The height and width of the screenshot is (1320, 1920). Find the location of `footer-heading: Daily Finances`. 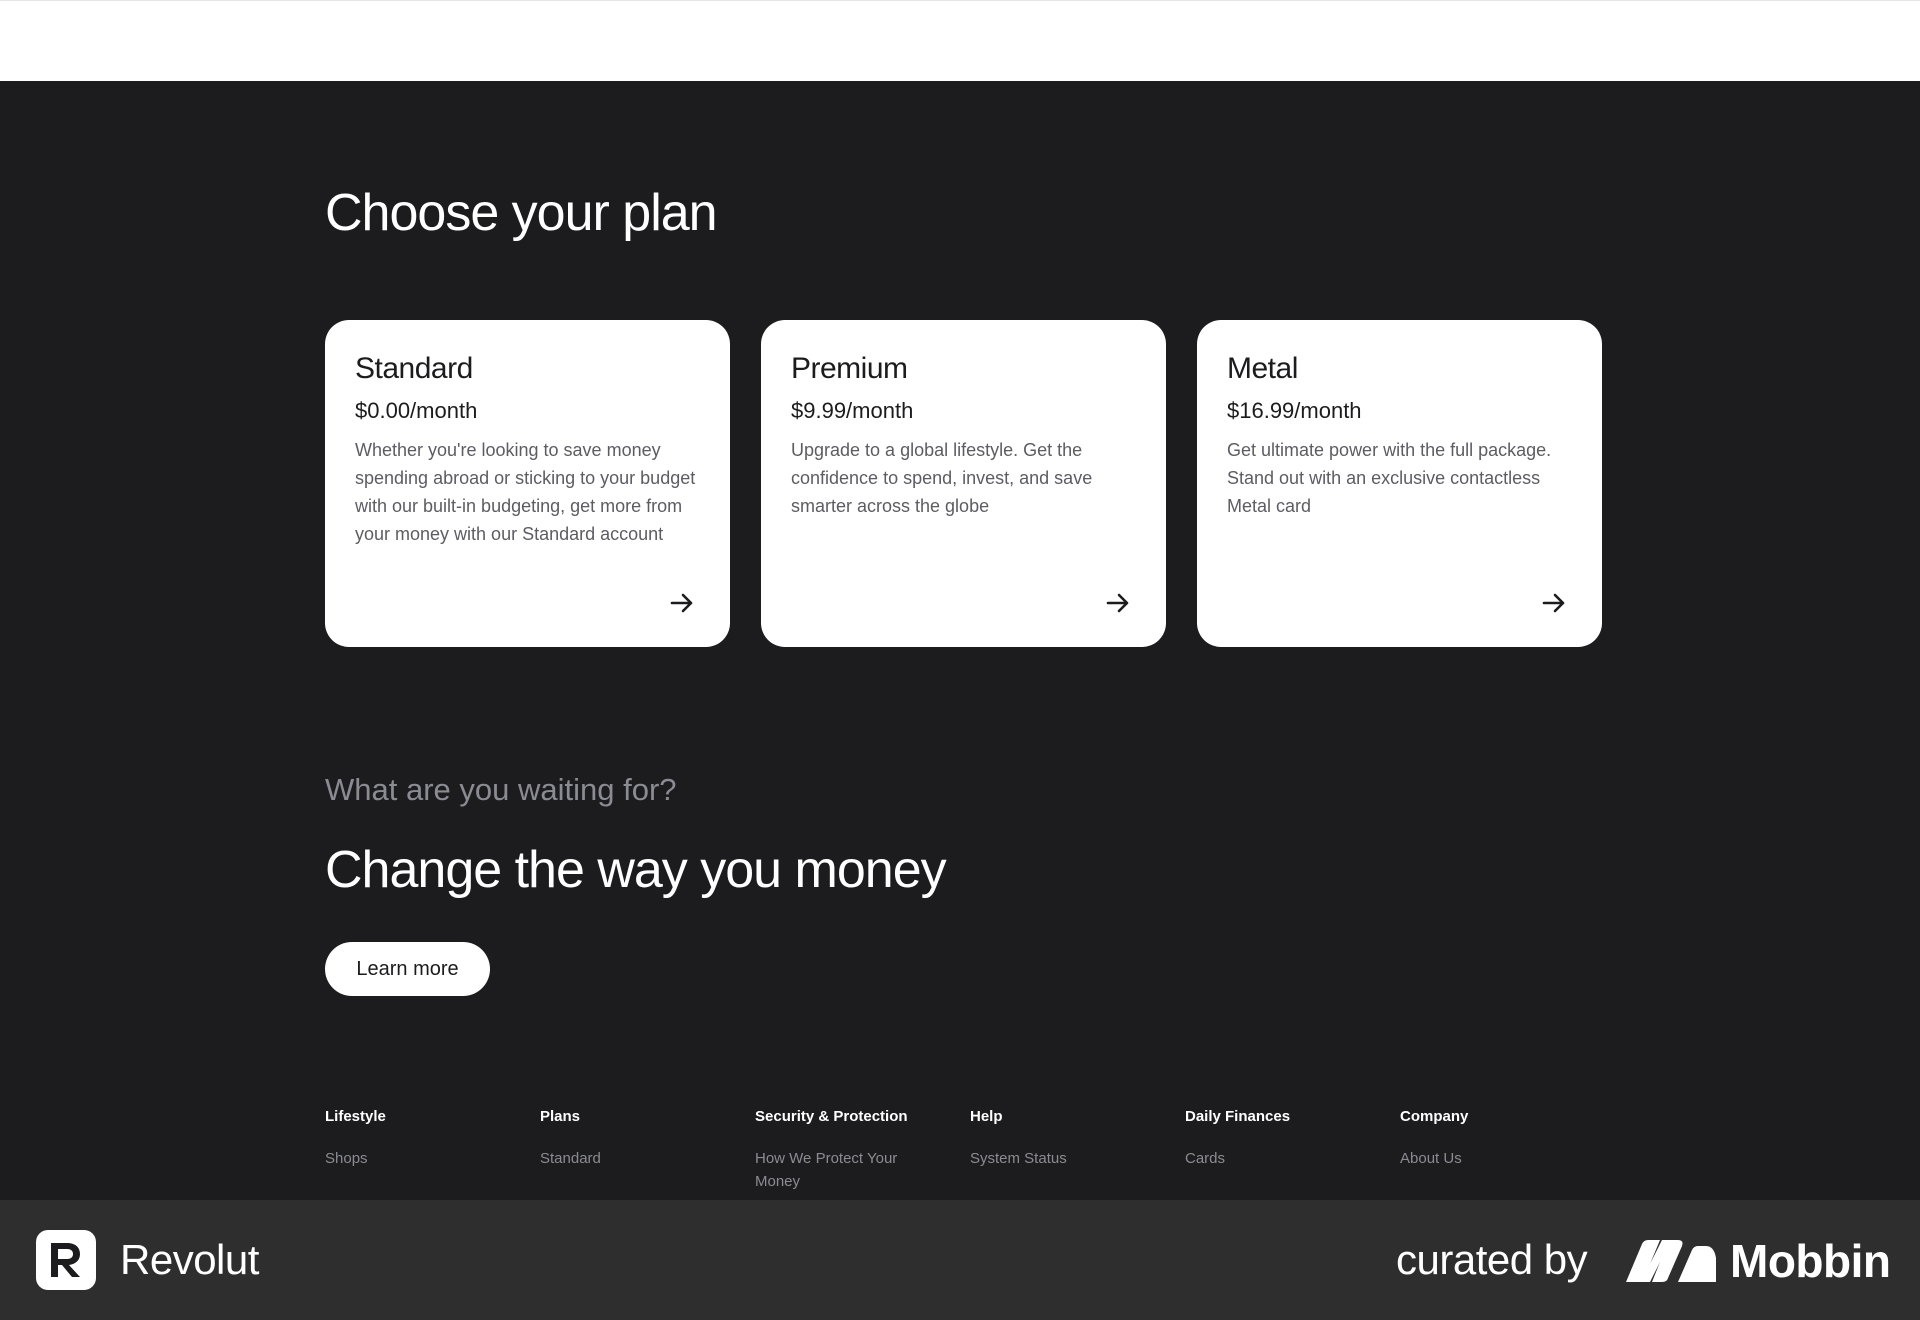

footer-heading: Daily Finances is located at coordinates (1238, 1116).